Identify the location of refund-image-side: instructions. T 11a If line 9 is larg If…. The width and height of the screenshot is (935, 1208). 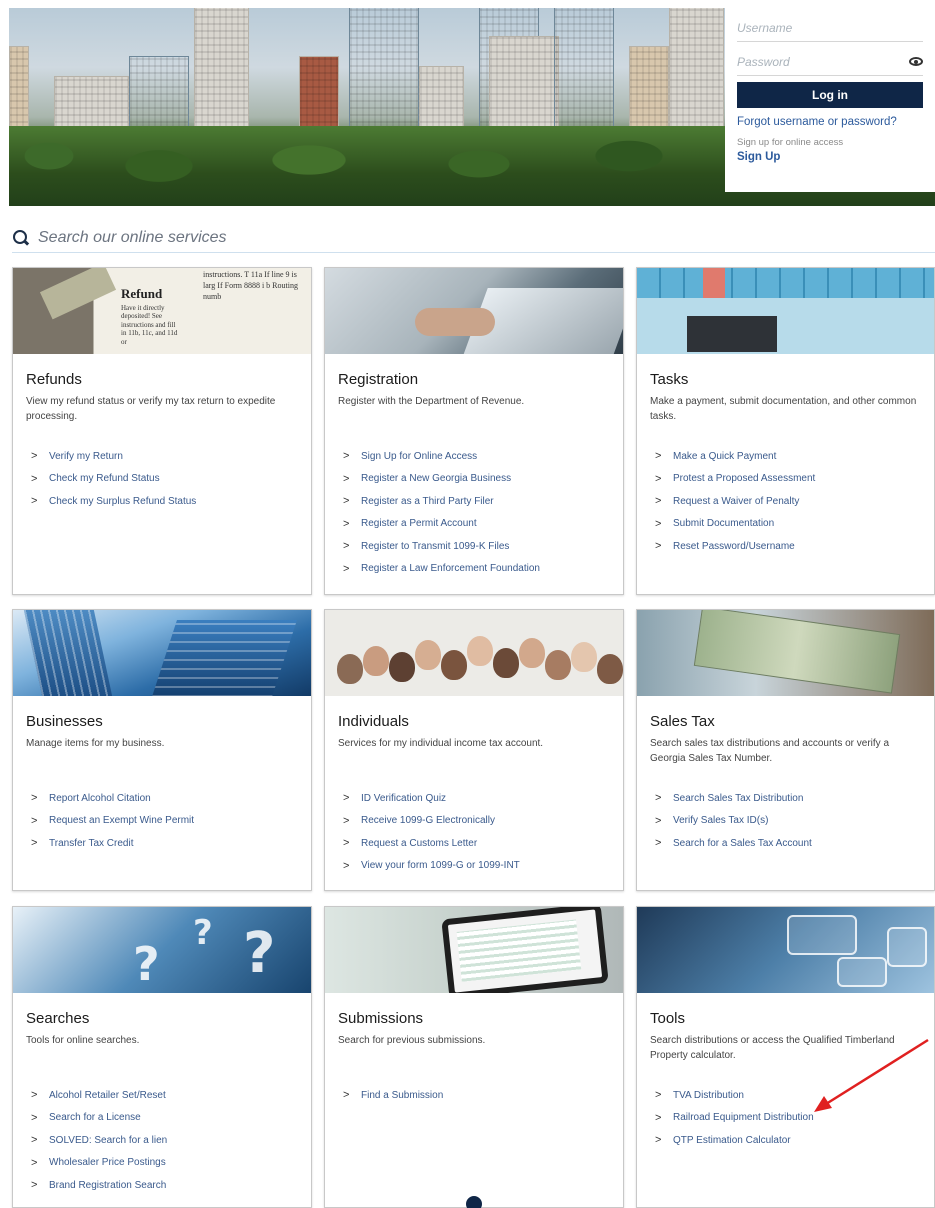
(250, 285).